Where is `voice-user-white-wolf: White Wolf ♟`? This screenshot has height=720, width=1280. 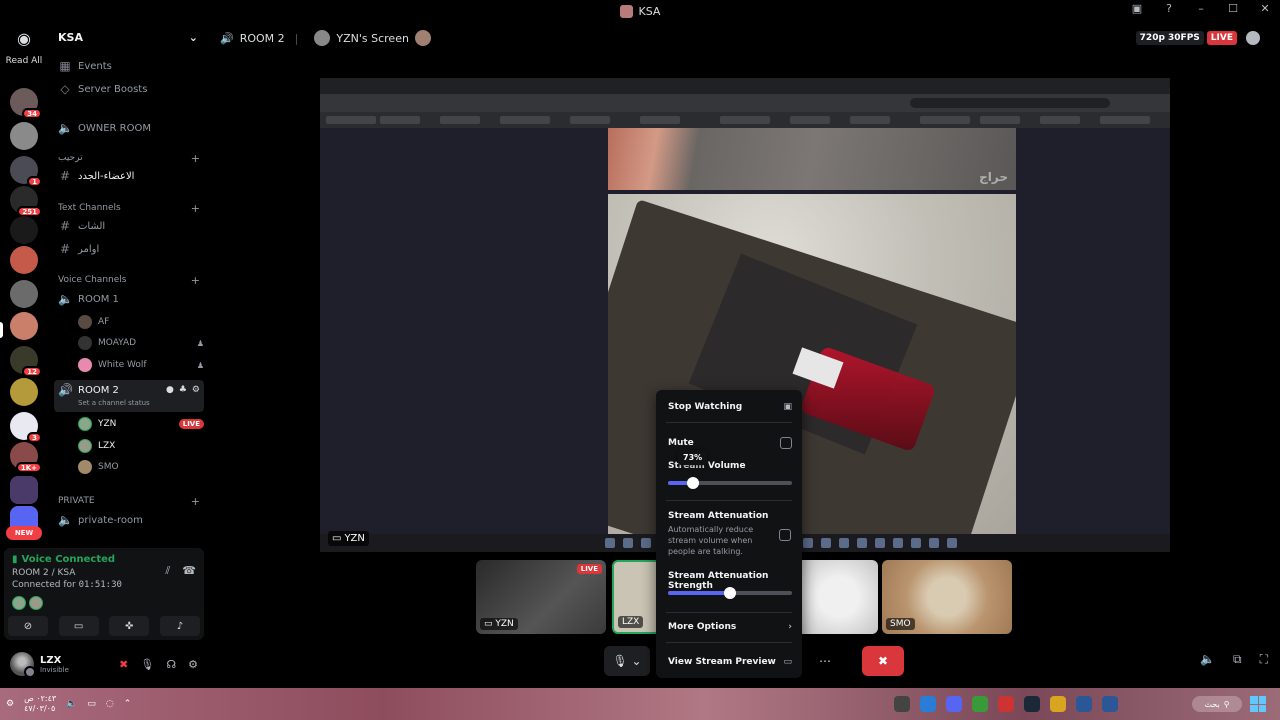
voice-user-white-wolf: White Wolf ♟ is located at coordinates (141, 365).